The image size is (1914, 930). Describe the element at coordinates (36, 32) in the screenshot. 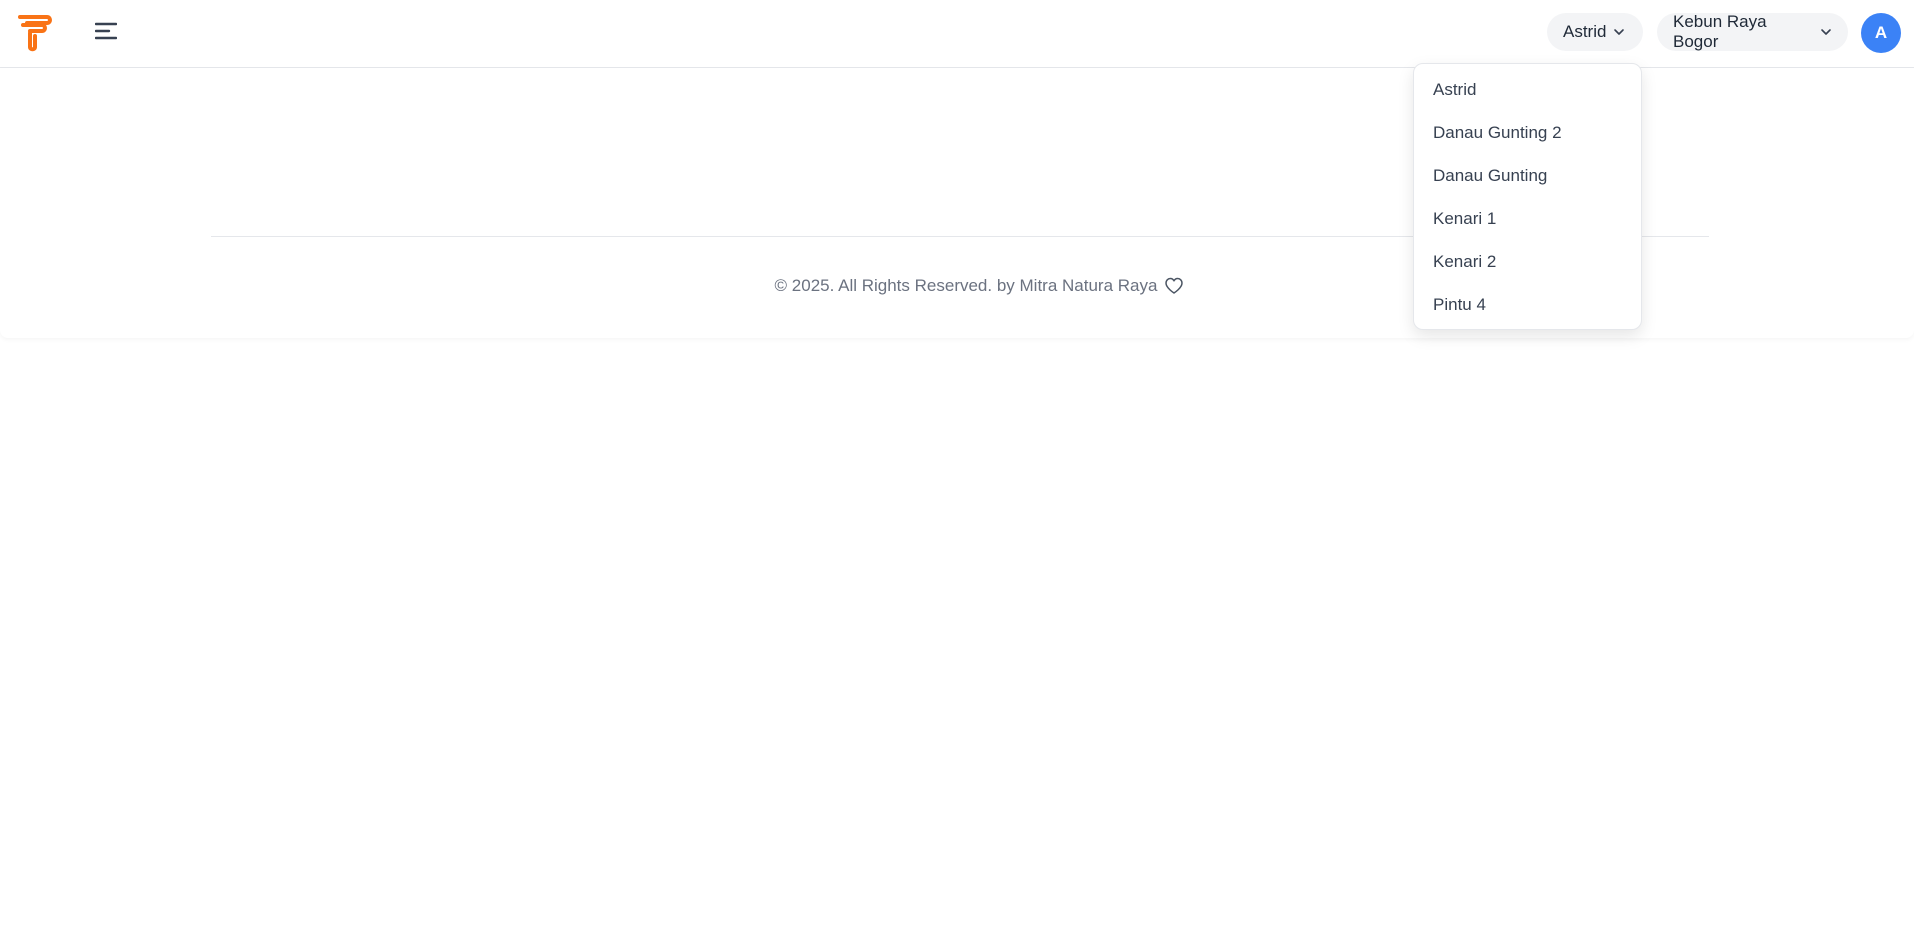

I see `logo-icon` at that location.